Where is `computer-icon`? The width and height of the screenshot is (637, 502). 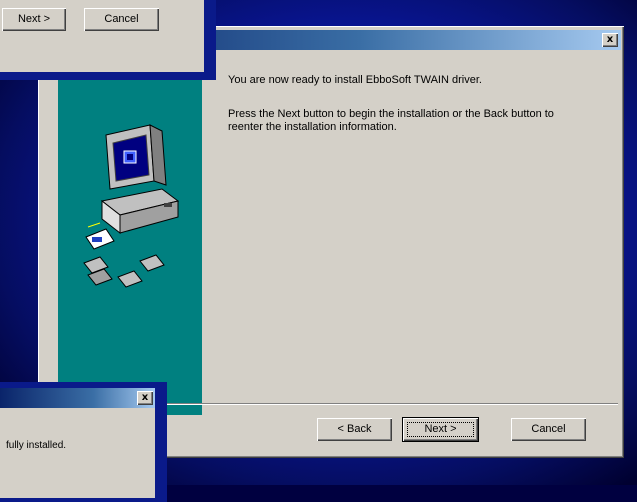
computer-icon is located at coordinates (140, 179).